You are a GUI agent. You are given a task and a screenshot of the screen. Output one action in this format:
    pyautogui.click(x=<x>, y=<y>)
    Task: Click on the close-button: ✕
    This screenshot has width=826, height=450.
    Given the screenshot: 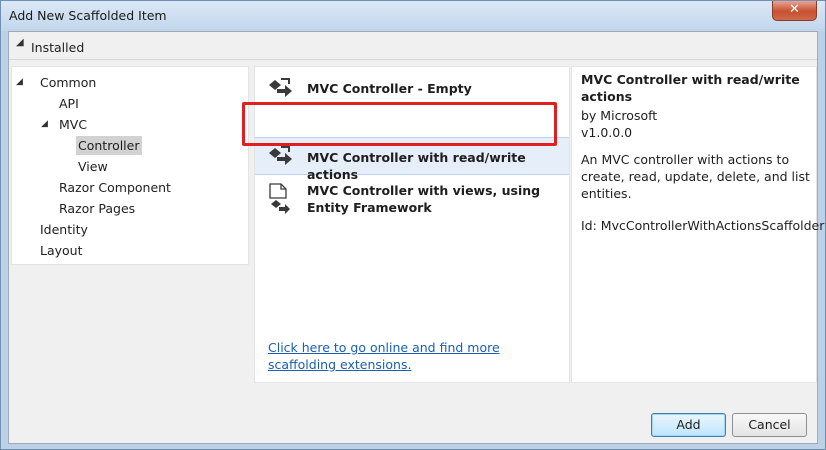 What is the action you would take?
    pyautogui.click(x=794, y=11)
    